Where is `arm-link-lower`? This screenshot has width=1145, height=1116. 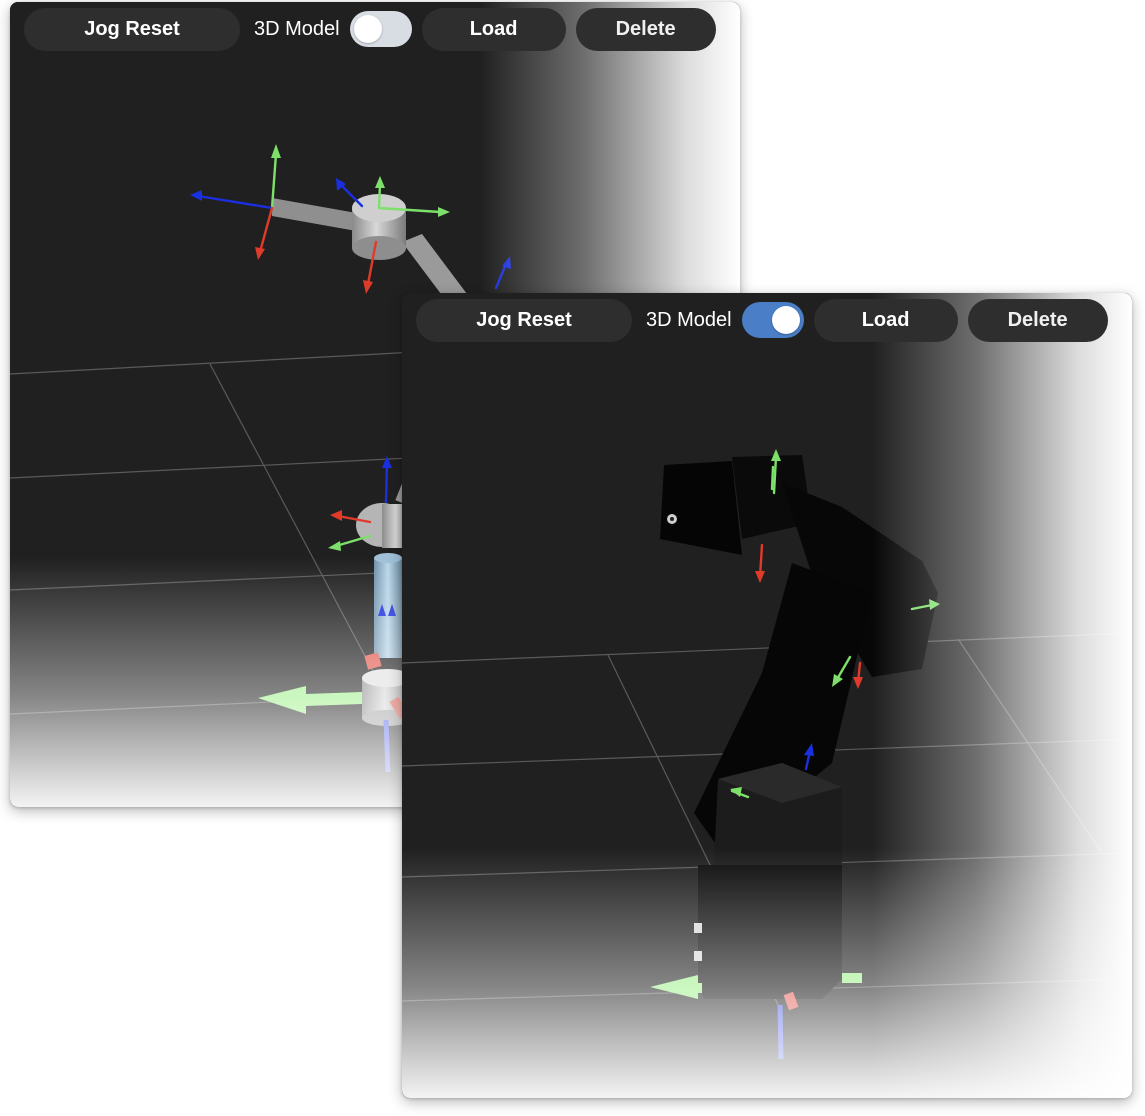
arm-link-lower is located at coordinates (388, 605).